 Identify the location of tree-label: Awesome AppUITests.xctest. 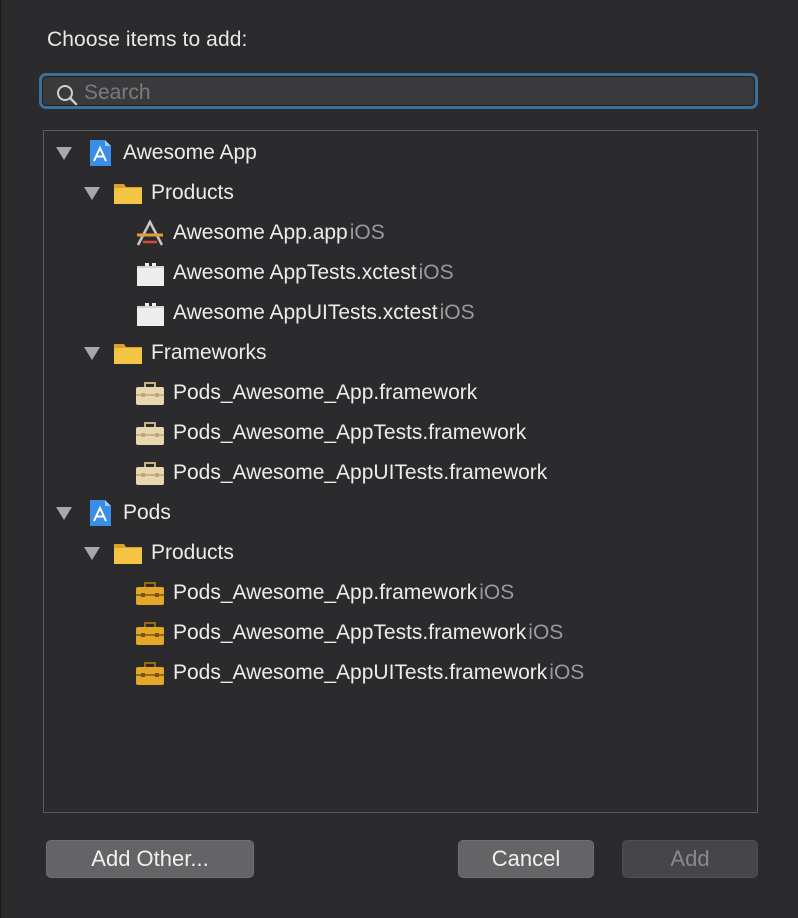
(305, 312).